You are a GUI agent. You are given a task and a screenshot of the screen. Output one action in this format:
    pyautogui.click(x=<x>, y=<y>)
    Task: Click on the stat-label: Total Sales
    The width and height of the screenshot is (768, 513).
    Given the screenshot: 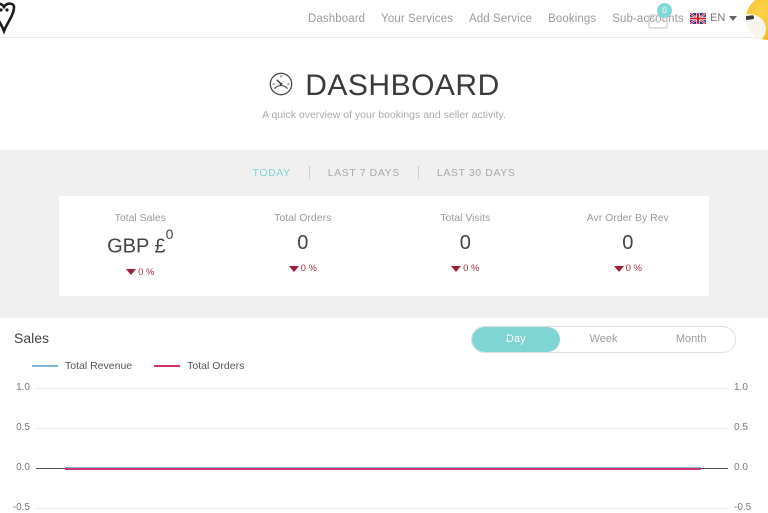 What is the action you would take?
    pyautogui.click(x=140, y=218)
    